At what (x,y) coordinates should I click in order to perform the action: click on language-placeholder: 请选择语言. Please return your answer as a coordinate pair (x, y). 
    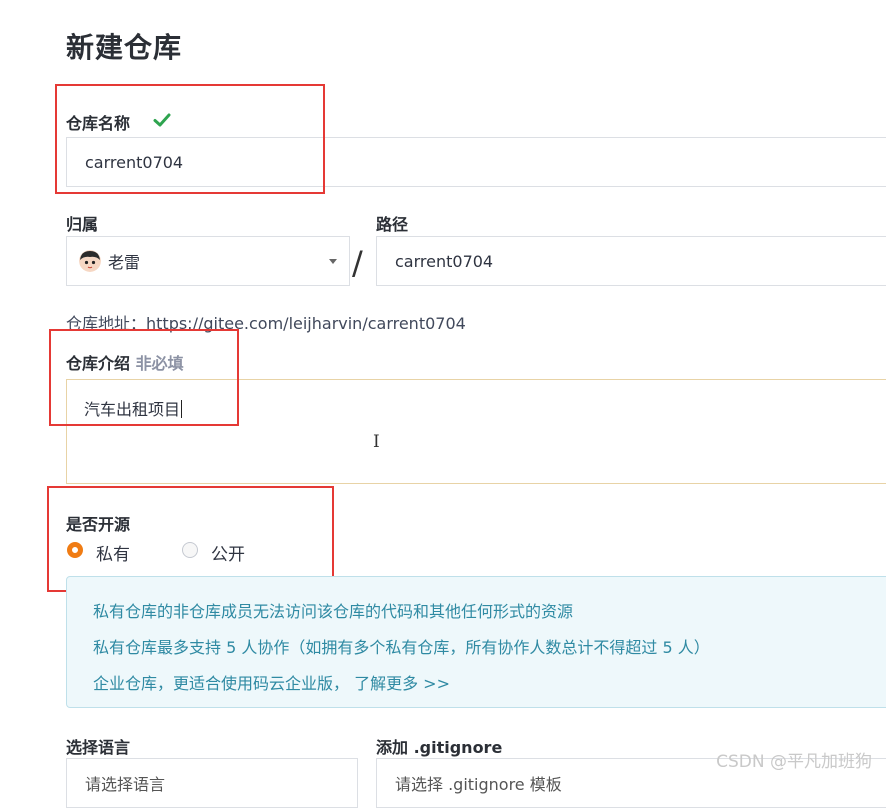
    Looking at the image, I should click on (125, 784).